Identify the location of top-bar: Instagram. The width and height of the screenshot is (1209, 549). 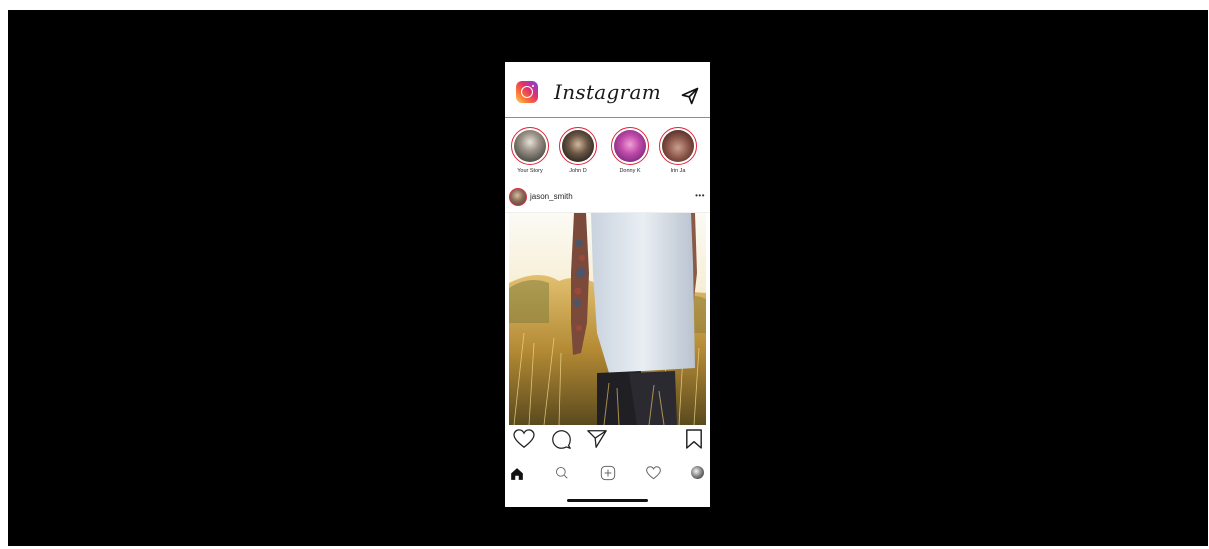
(607, 90).